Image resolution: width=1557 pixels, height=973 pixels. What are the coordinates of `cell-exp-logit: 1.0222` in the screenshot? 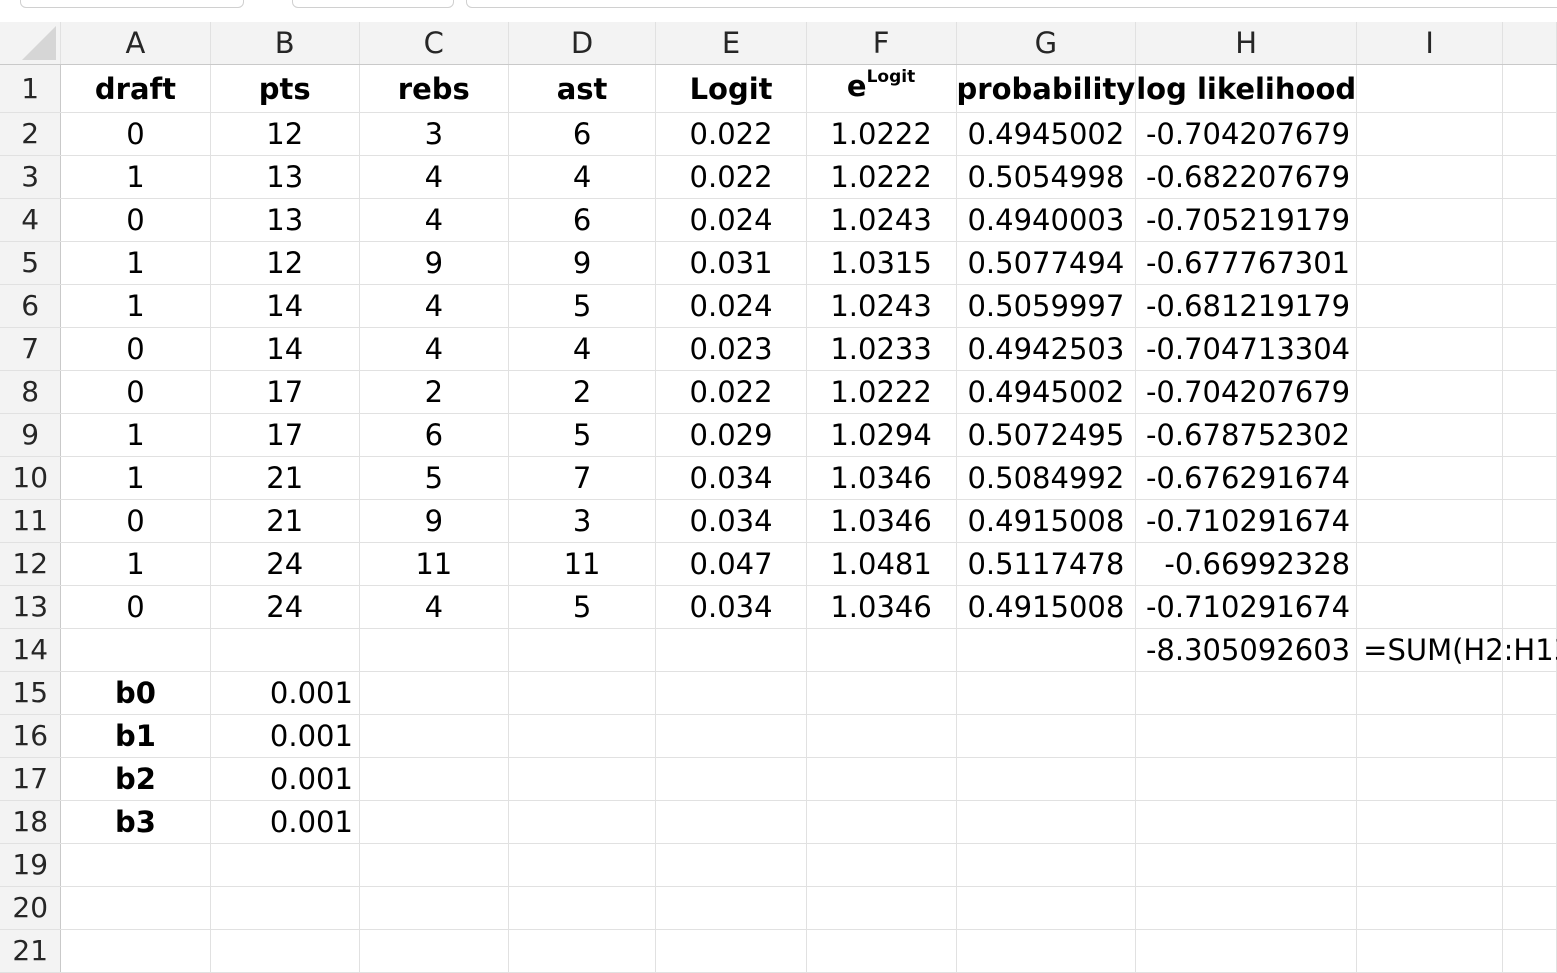 It's located at (881, 134).